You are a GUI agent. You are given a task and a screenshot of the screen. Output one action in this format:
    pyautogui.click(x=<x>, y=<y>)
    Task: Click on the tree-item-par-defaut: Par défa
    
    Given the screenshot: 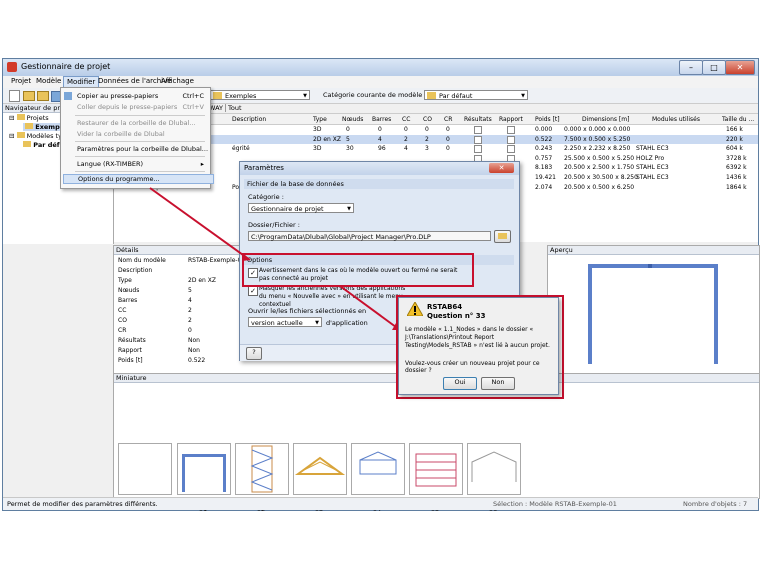 What is the action you would take?
    pyautogui.click(x=43, y=145)
    